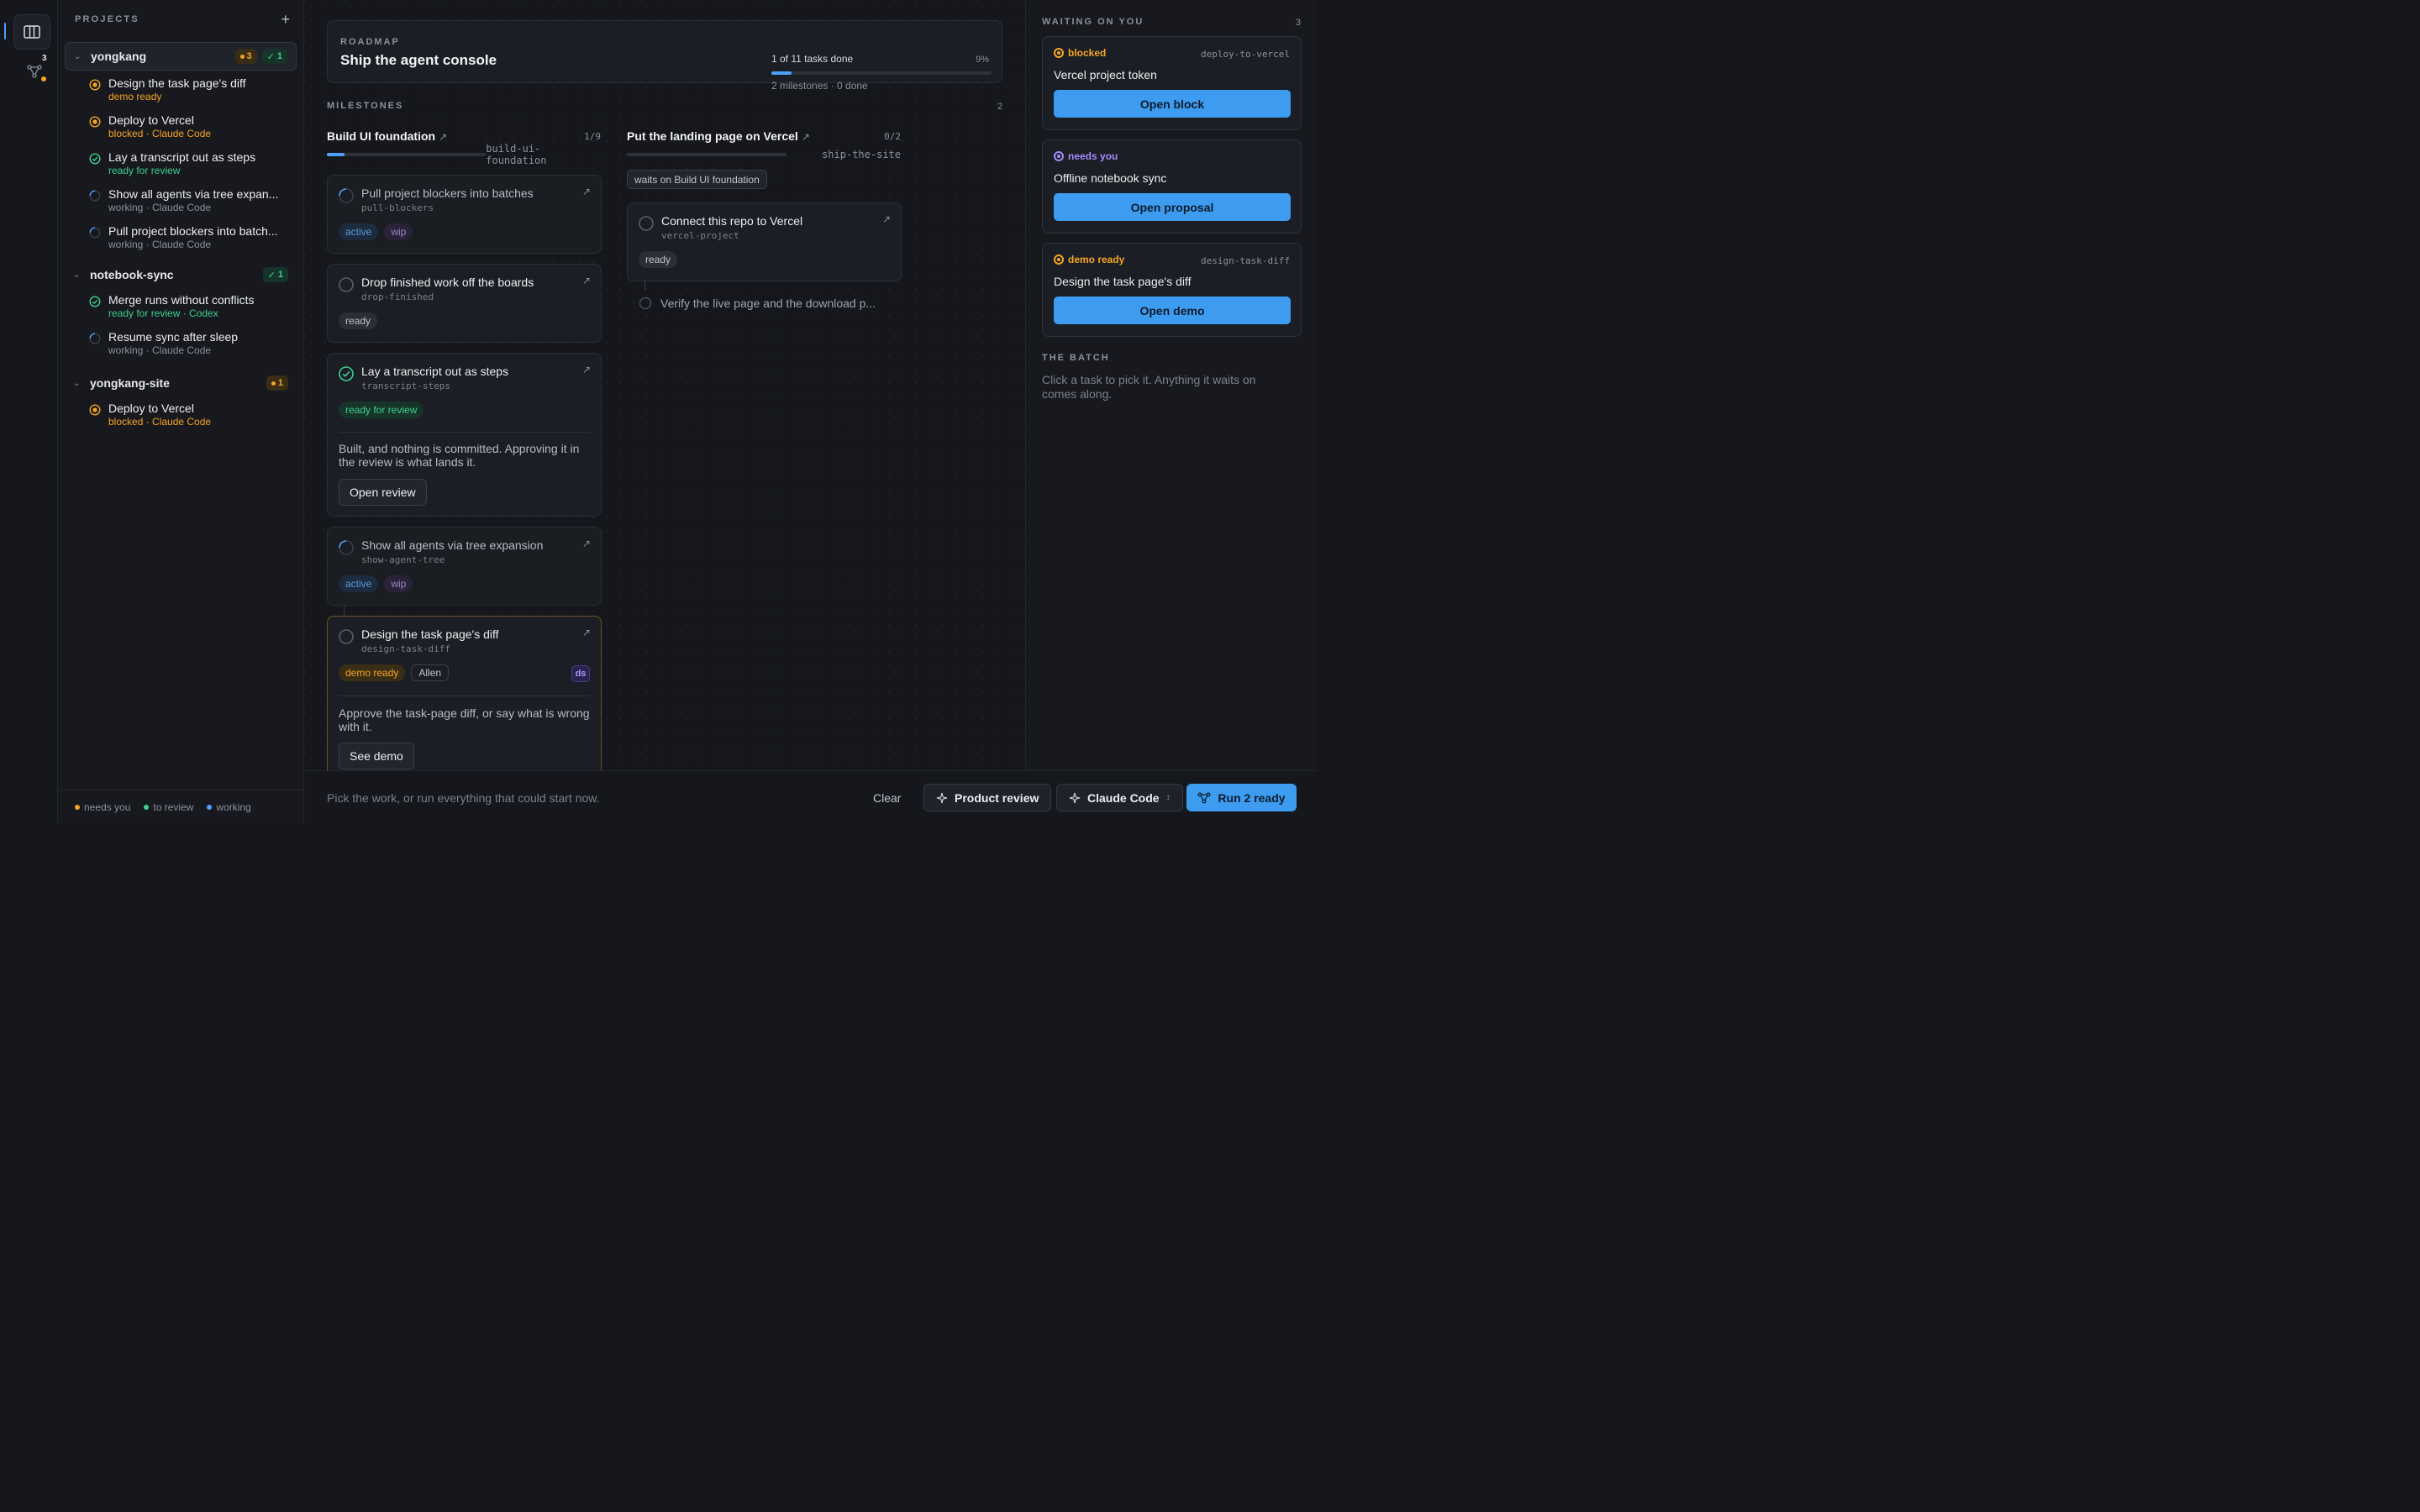  I want to click on columns-icon, so click(32, 32).